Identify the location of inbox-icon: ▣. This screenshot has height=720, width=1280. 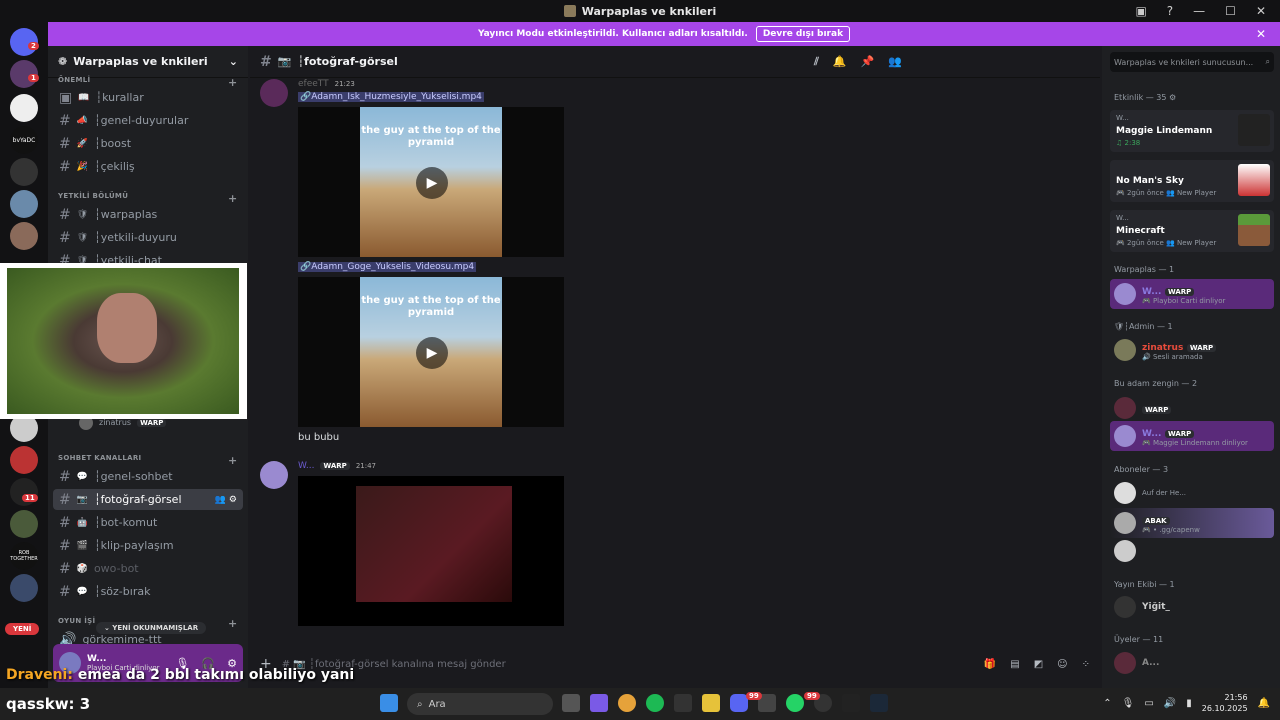
(1140, 11).